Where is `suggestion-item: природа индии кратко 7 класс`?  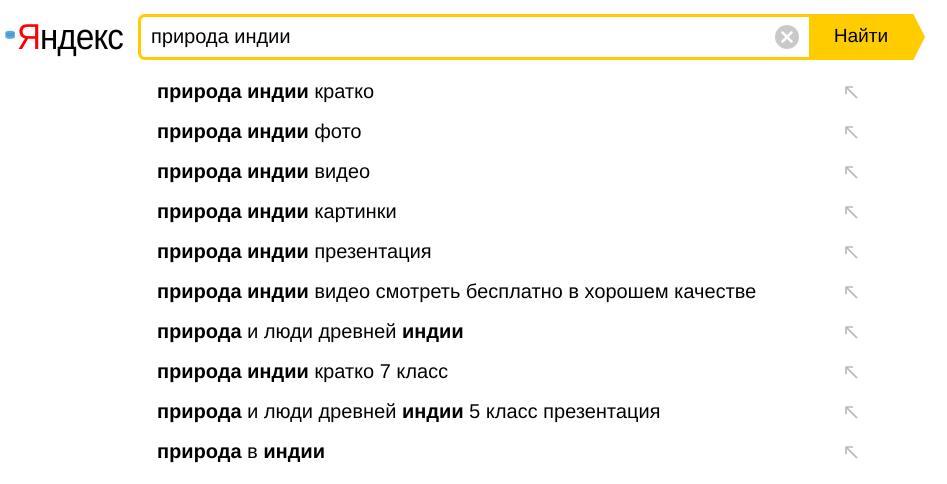 suggestion-item: природа индии кратко 7 класс is located at coordinates (302, 372).